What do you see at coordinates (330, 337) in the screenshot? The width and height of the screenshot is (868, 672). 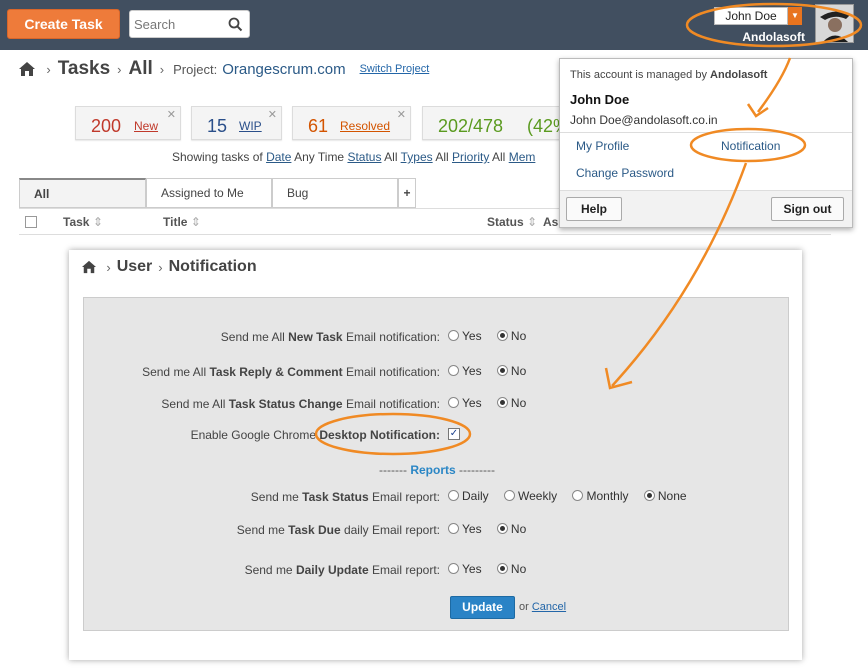 I see `setting-label: Send me All New Task Email notification:` at bounding box center [330, 337].